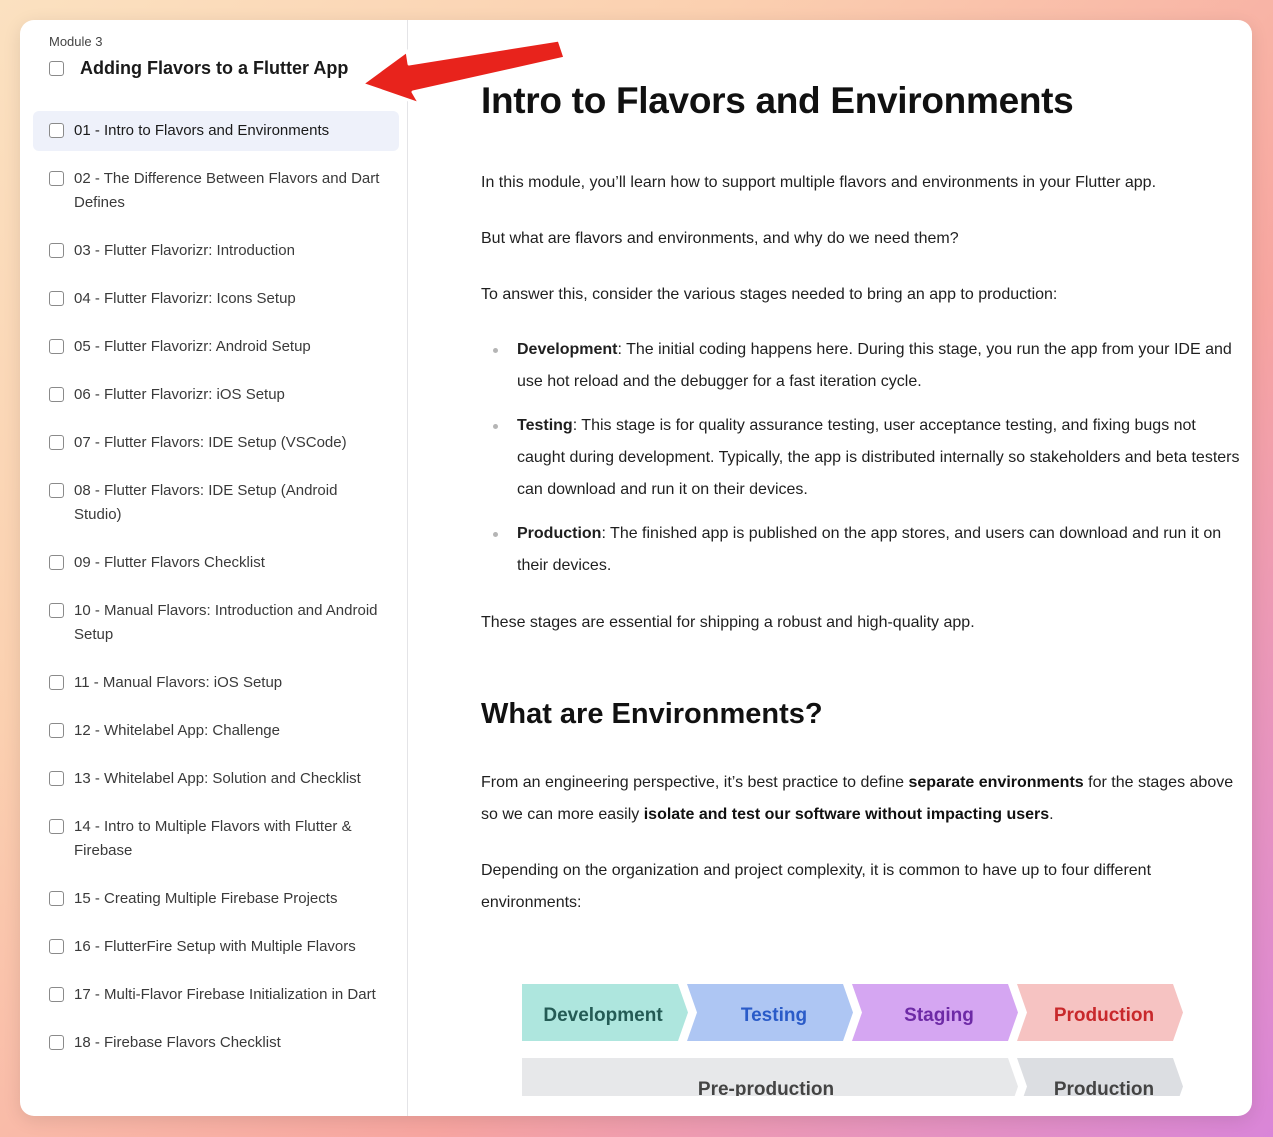  What do you see at coordinates (206, 898) in the screenshot?
I see `lesson-label: 15 - Creating Multiple Firebase Projects` at bounding box center [206, 898].